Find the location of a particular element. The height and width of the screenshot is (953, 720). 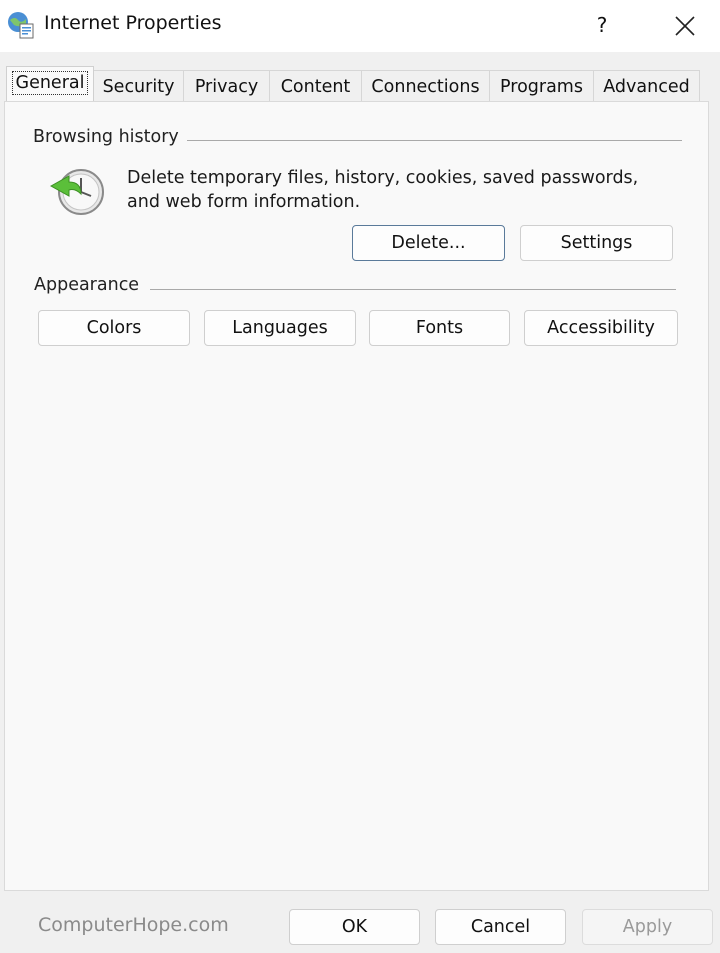

ok-button: OK is located at coordinates (354, 927).